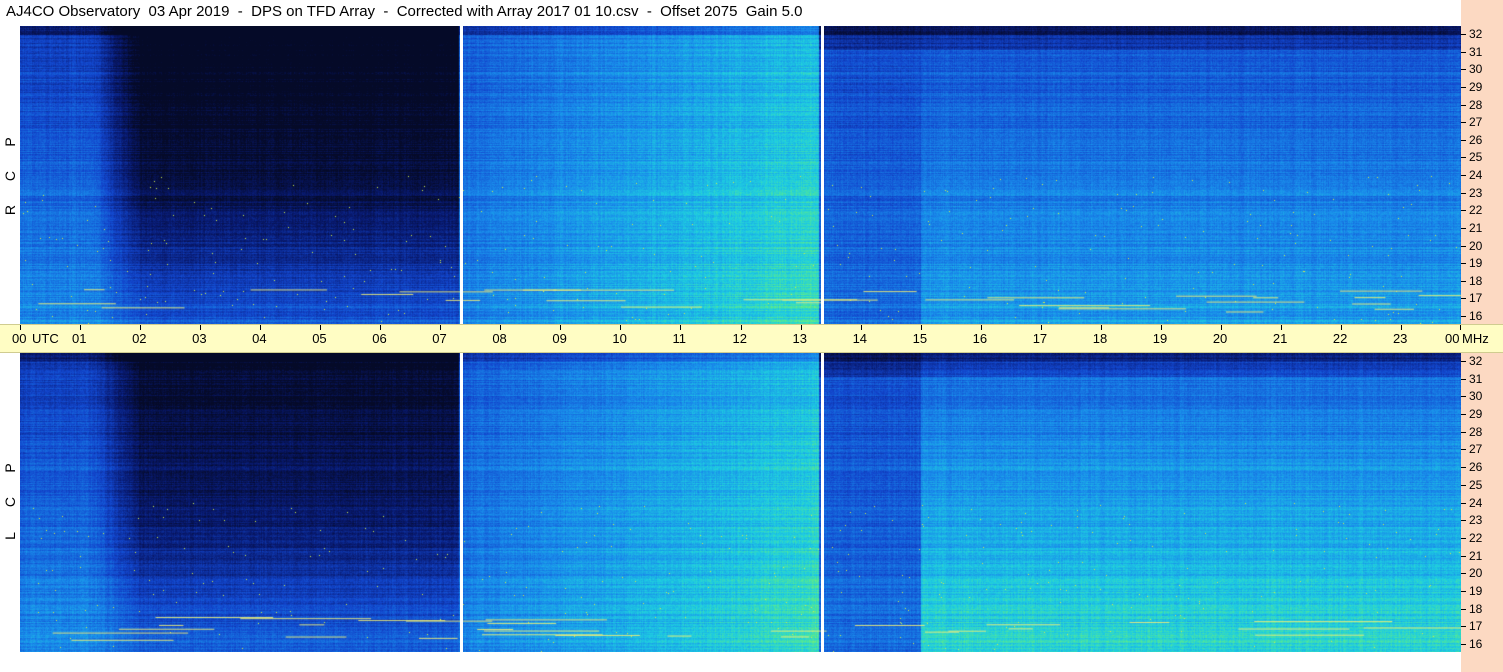 This screenshot has width=1503, height=672. Describe the element at coordinates (10, 210) in the screenshot. I see `rcp-letter-r: R` at that location.